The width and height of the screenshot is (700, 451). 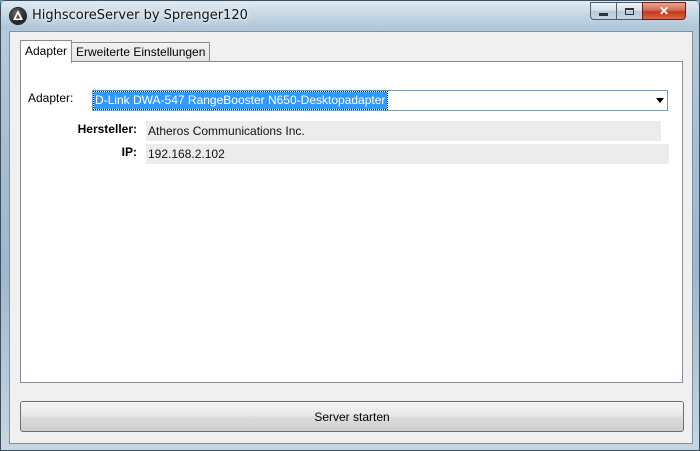 I want to click on tab-advanced-settings: Erweiterte Einstellungen, so click(x=141, y=51).